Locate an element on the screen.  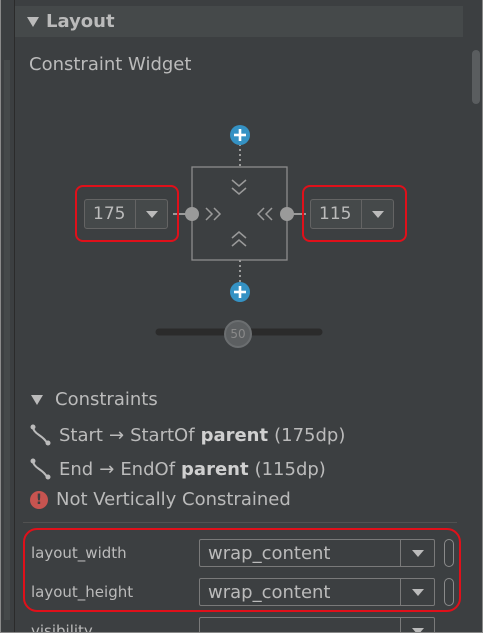
left-anchor-dot is located at coordinates (192, 214).